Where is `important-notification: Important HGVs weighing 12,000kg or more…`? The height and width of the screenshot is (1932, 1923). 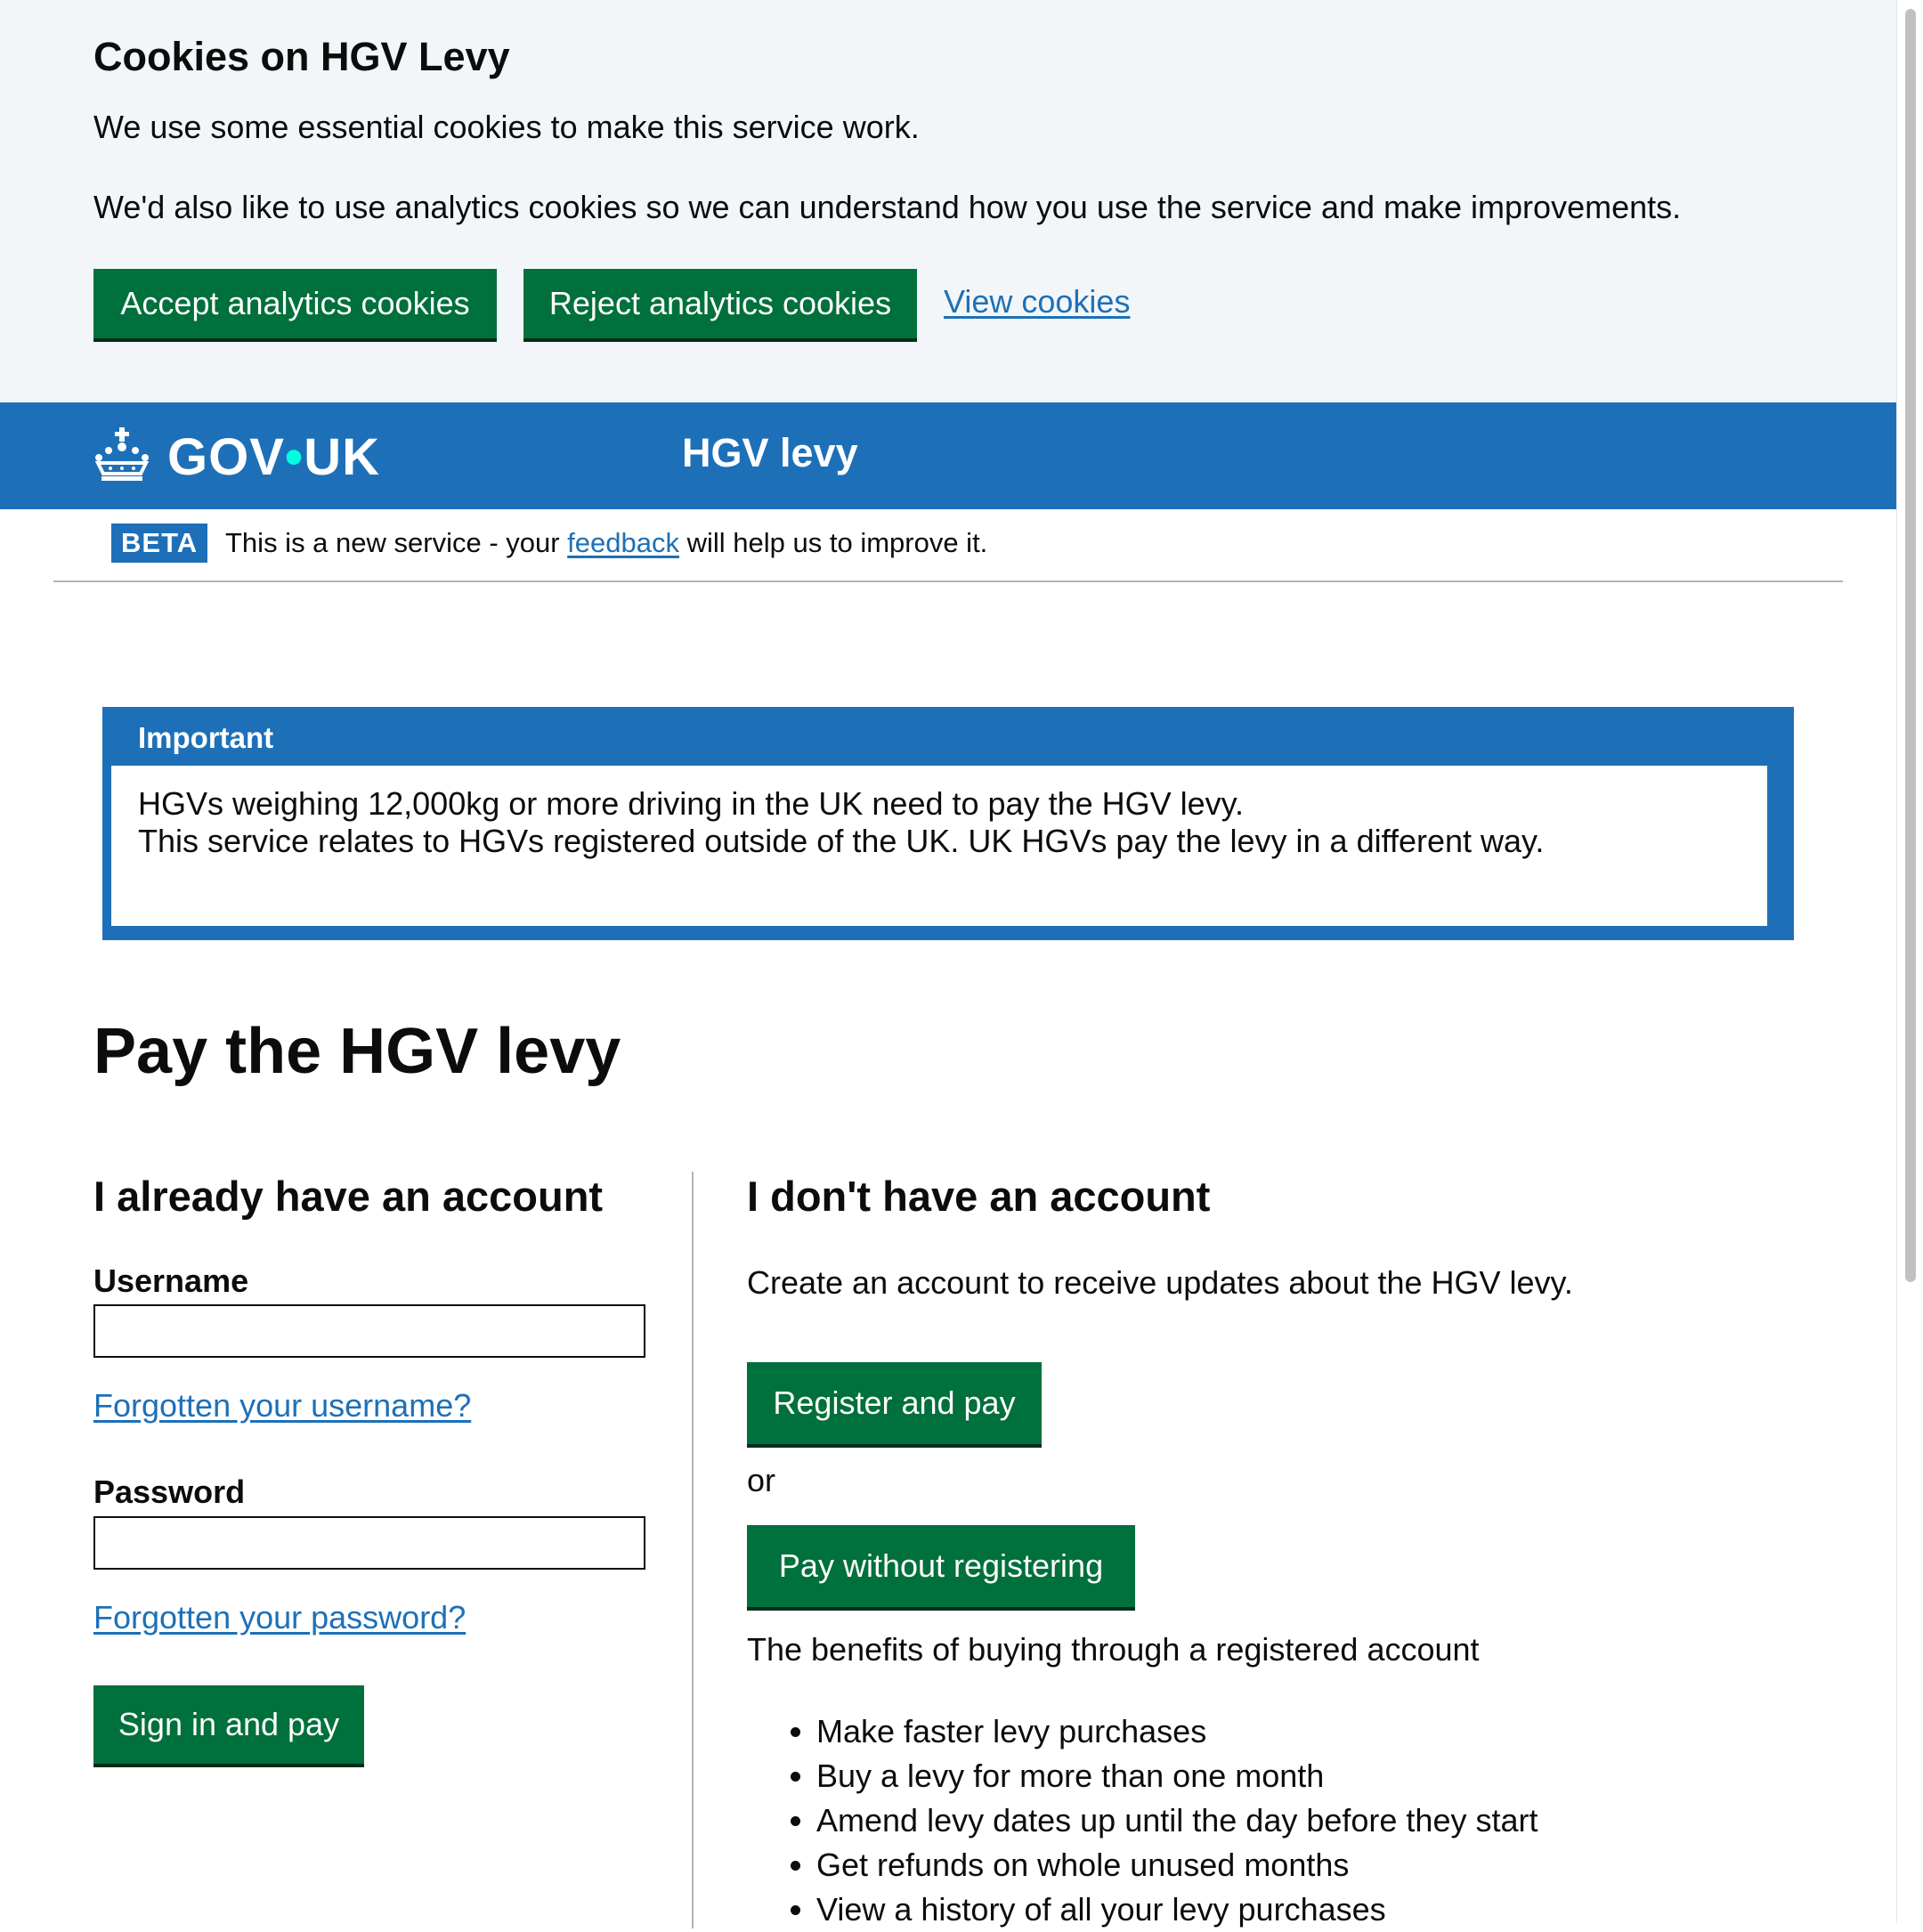 important-notification: Important HGVs weighing 12,000kg or more… is located at coordinates (948, 824).